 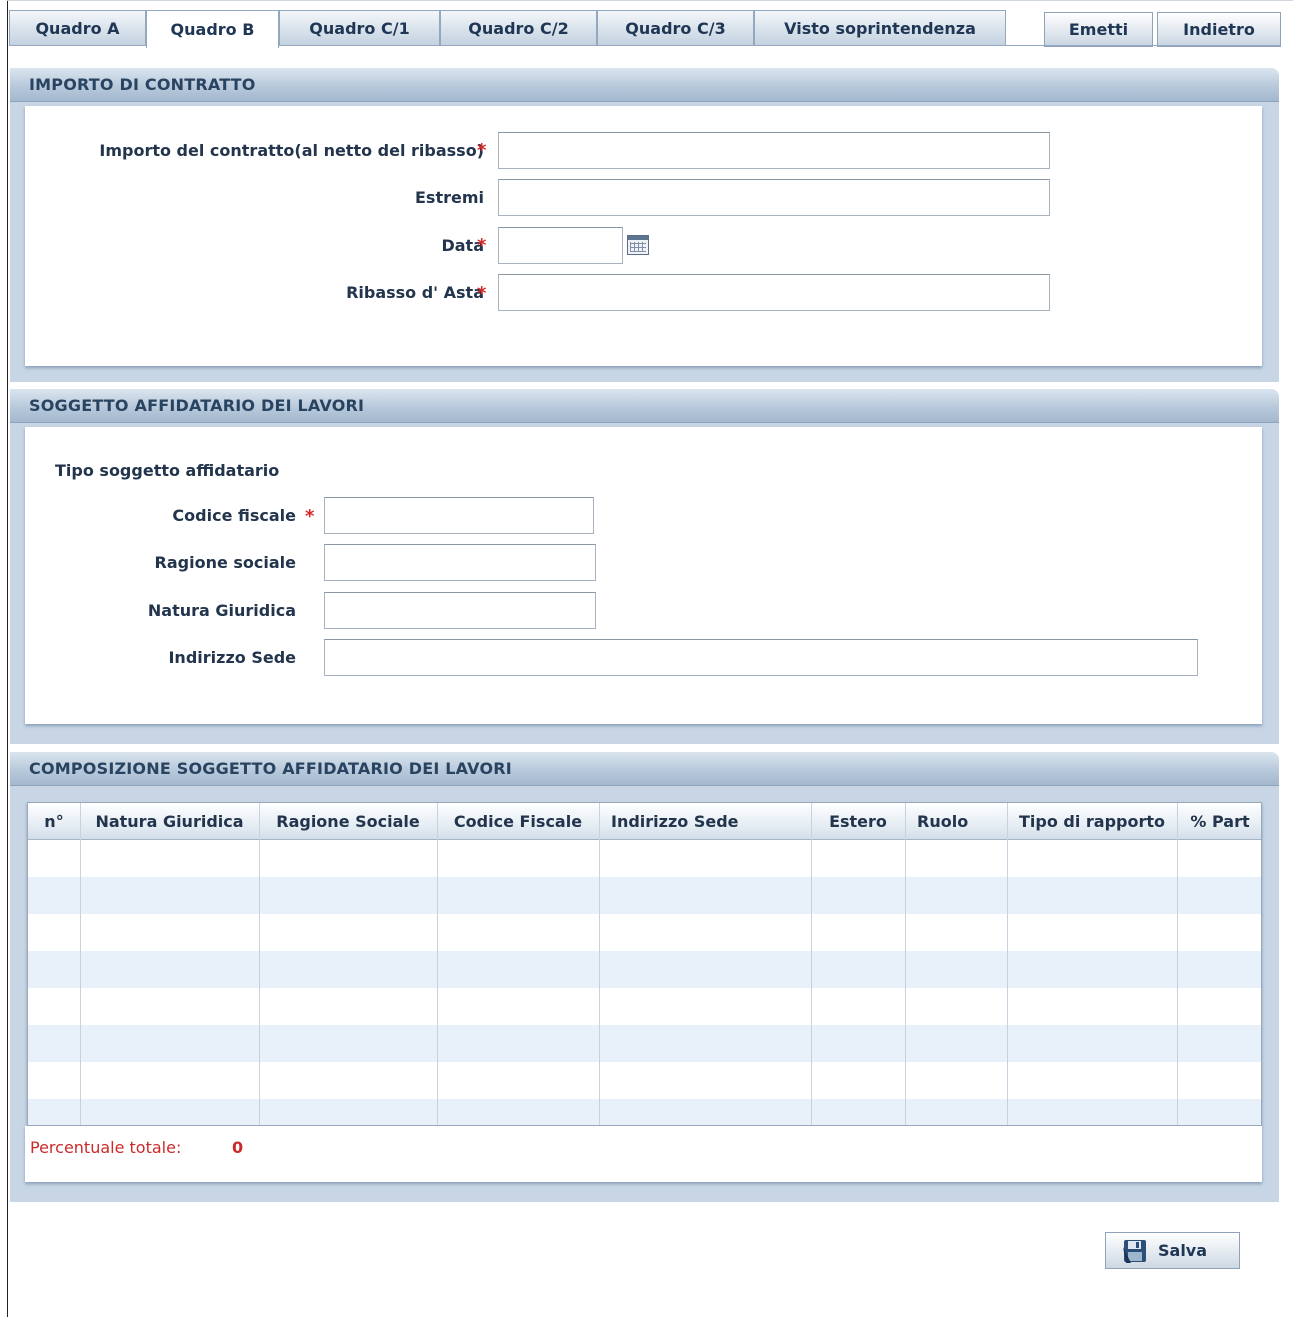 I want to click on ragione-sociale-input, so click(x=460, y=562).